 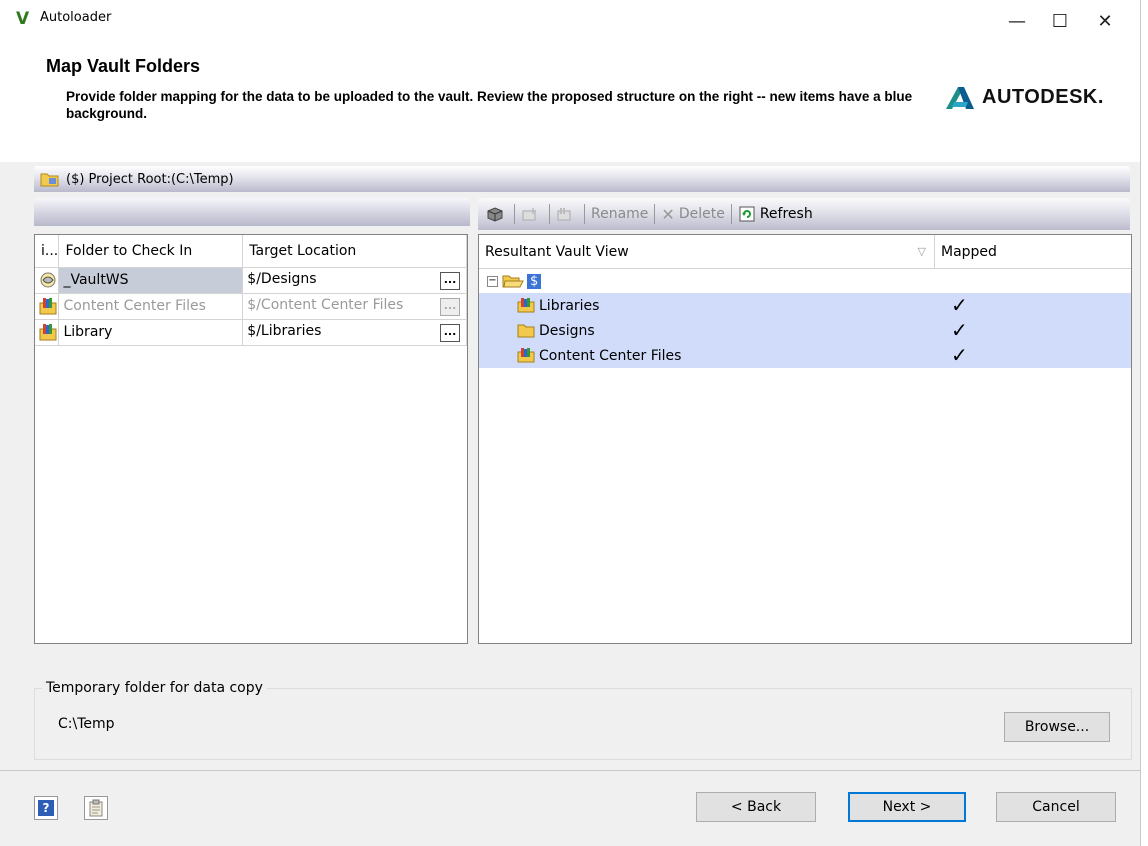 I want to click on tree-item: Content Center Files ✓, so click(x=805, y=355).